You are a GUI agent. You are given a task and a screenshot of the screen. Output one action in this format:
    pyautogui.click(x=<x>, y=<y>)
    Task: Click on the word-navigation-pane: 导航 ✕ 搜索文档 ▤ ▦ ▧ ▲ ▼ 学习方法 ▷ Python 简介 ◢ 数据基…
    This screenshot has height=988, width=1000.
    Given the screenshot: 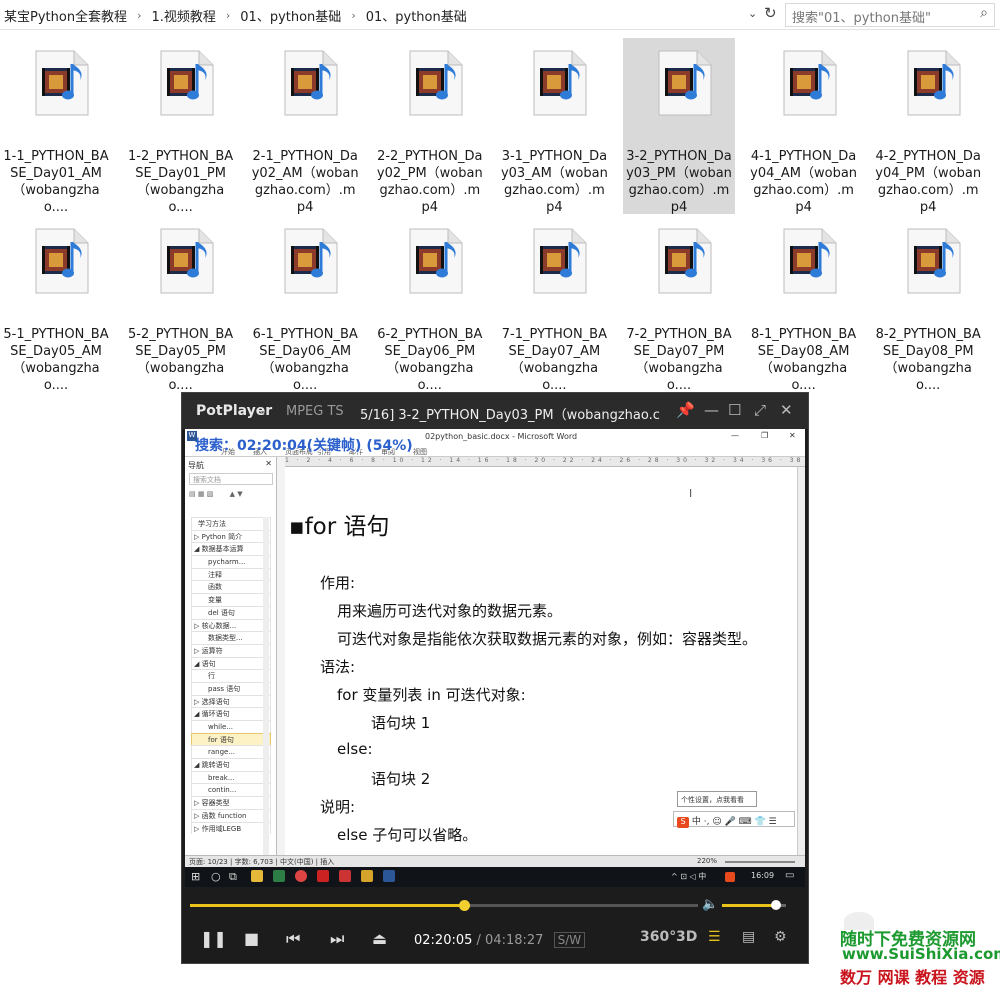 What is the action you would take?
    pyautogui.click(x=231, y=657)
    